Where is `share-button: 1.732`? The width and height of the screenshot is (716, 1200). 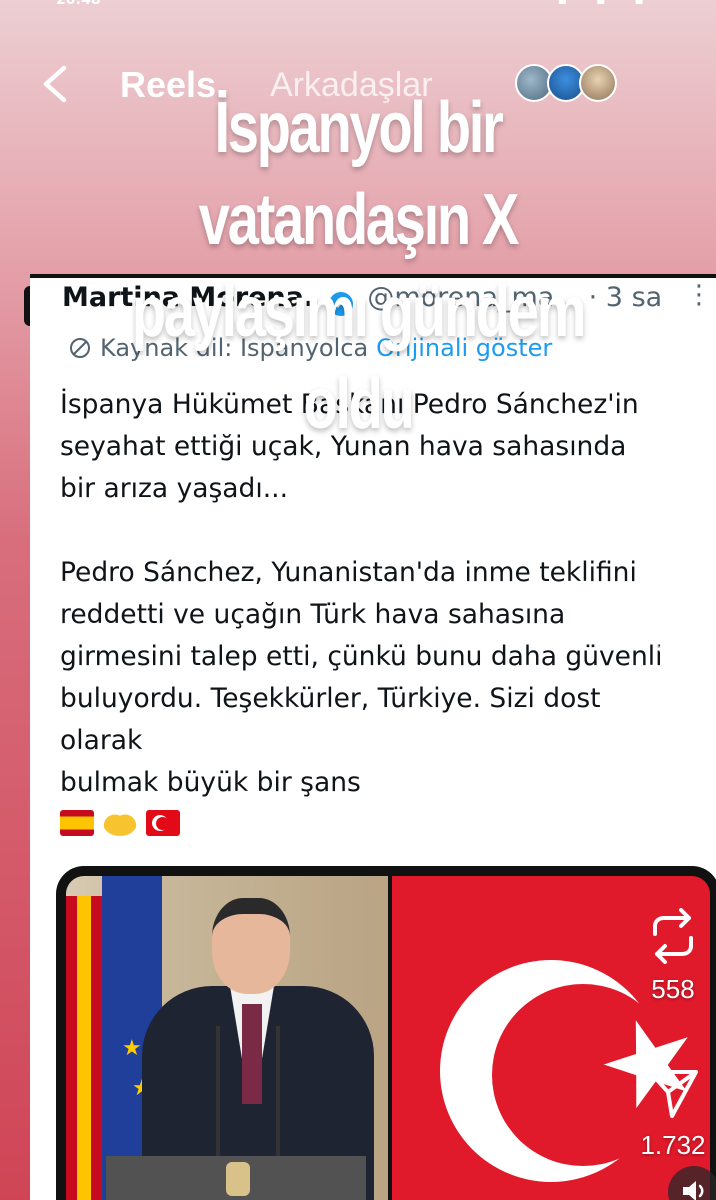
share-button: 1.732 is located at coordinates (672, 1113).